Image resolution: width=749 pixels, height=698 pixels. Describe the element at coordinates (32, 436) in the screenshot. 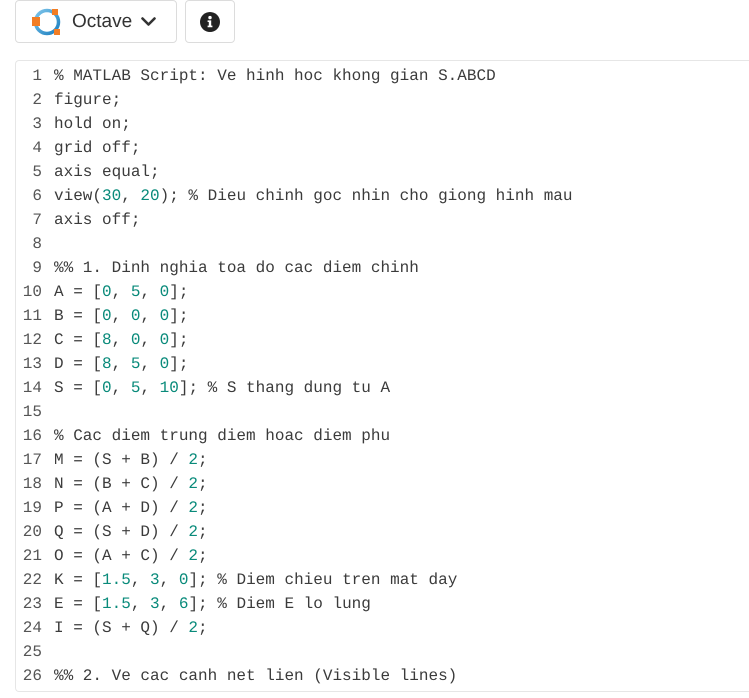

I see `line-number: 16` at that location.